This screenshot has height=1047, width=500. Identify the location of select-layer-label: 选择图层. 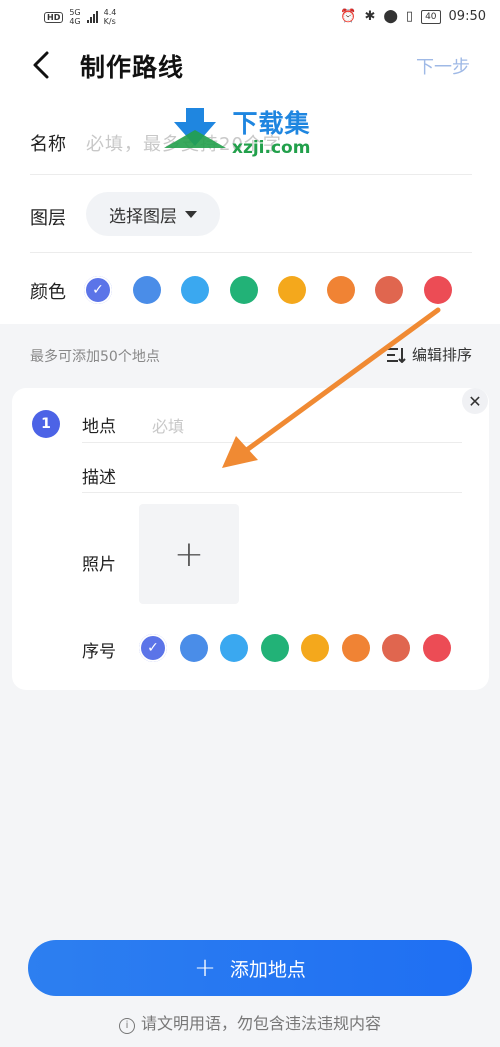
(143, 216).